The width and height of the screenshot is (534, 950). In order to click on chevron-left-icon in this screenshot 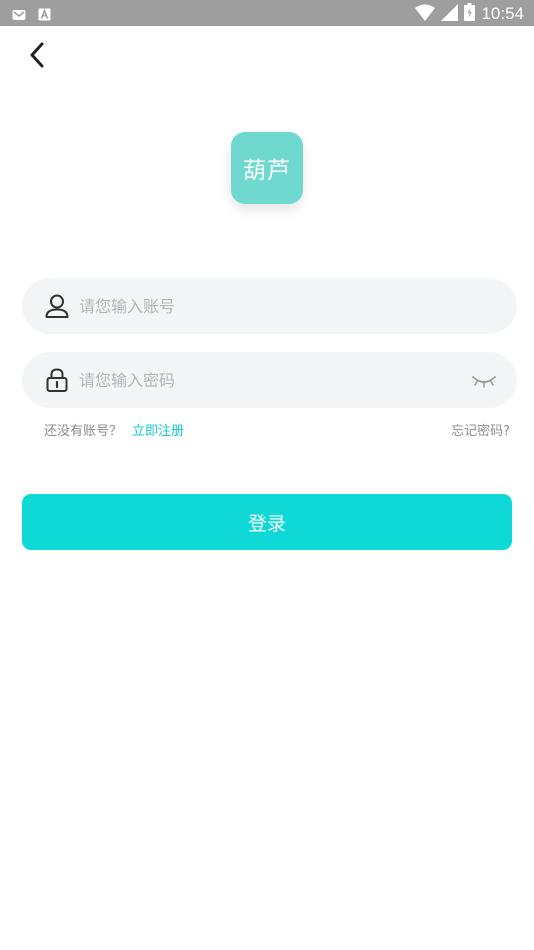, I will do `click(37, 57)`.